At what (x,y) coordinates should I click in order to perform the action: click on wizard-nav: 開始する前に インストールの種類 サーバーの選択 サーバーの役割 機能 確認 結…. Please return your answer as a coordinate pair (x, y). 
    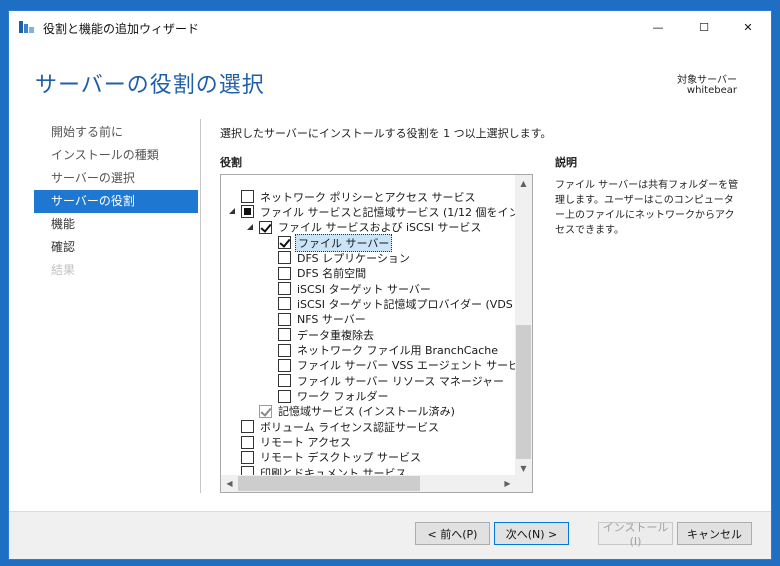
    Looking at the image, I should click on (116, 201).